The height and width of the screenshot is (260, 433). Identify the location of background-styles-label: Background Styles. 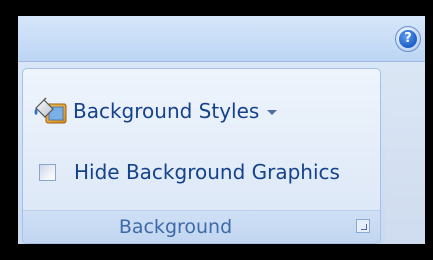
(166, 111).